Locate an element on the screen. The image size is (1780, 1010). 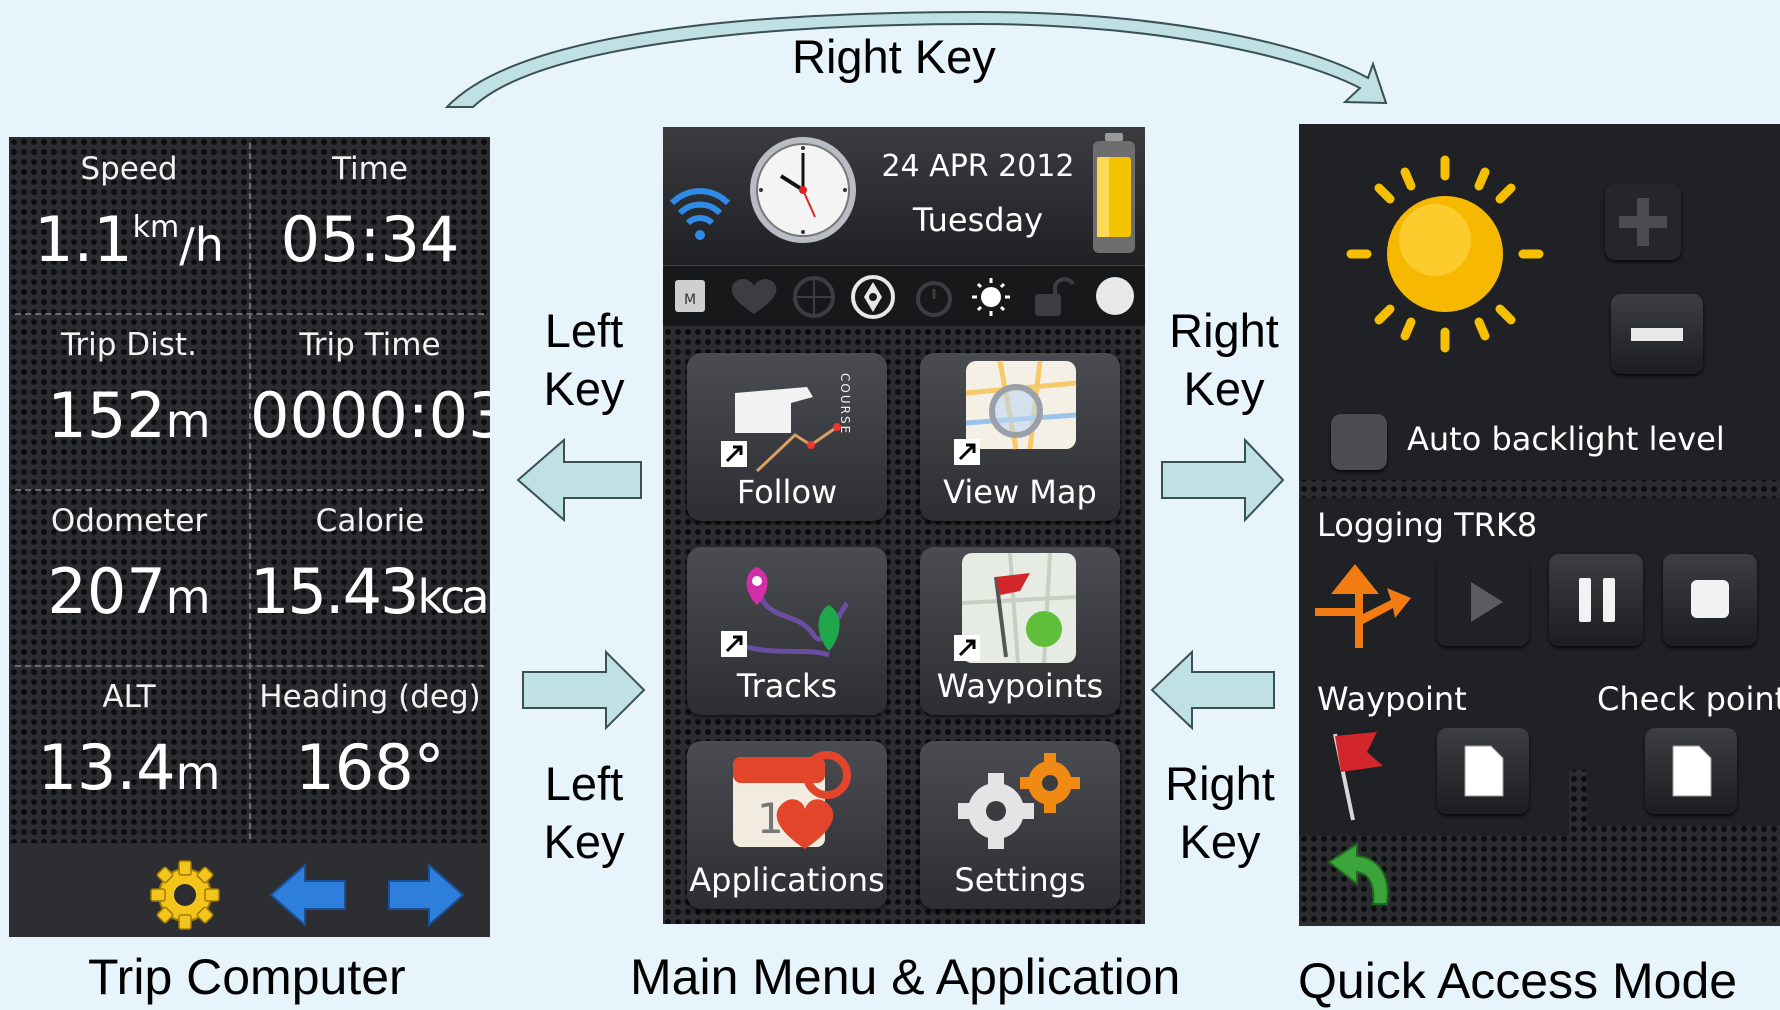
right-key-label-lower: Right Key is located at coordinates (1220, 813).